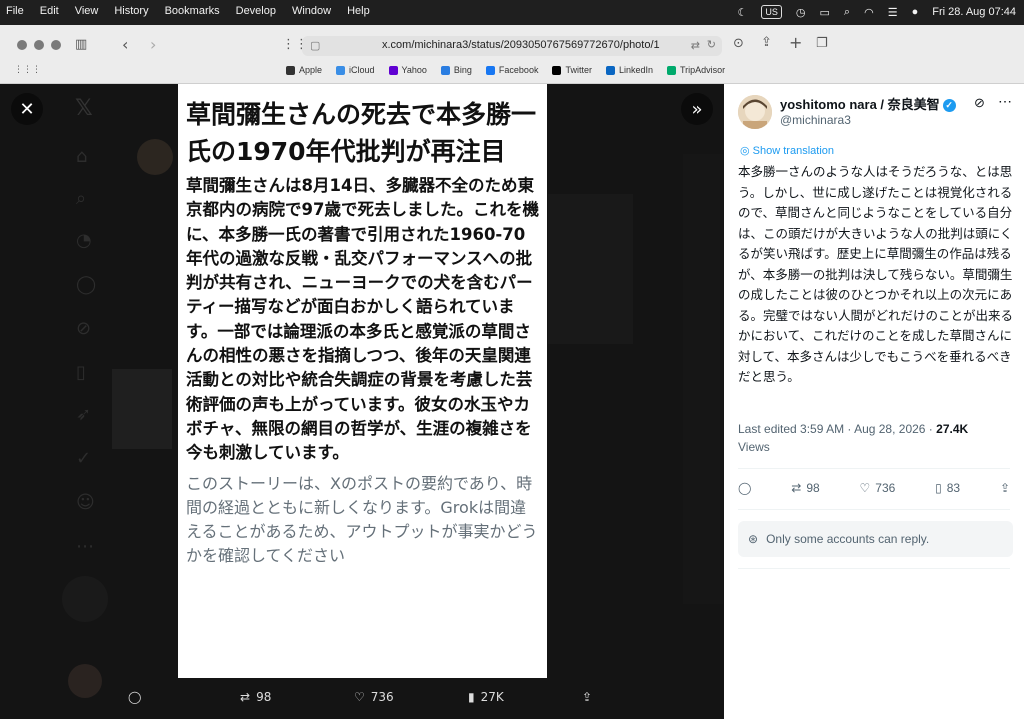 The height and width of the screenshot is (719, 1024). Describe the element at coordinates (84, 414) in the screenshot. I see `premium-icon: ➶` at that location.